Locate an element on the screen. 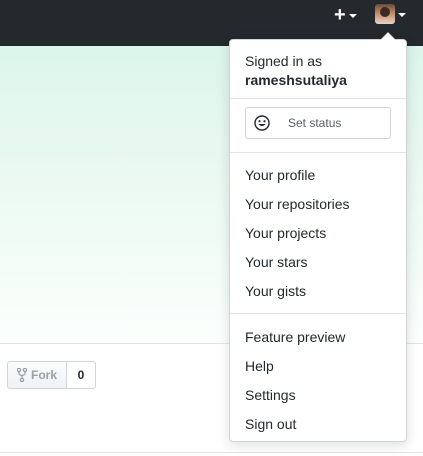  user-menu-button is located at coordinates (393, 14).